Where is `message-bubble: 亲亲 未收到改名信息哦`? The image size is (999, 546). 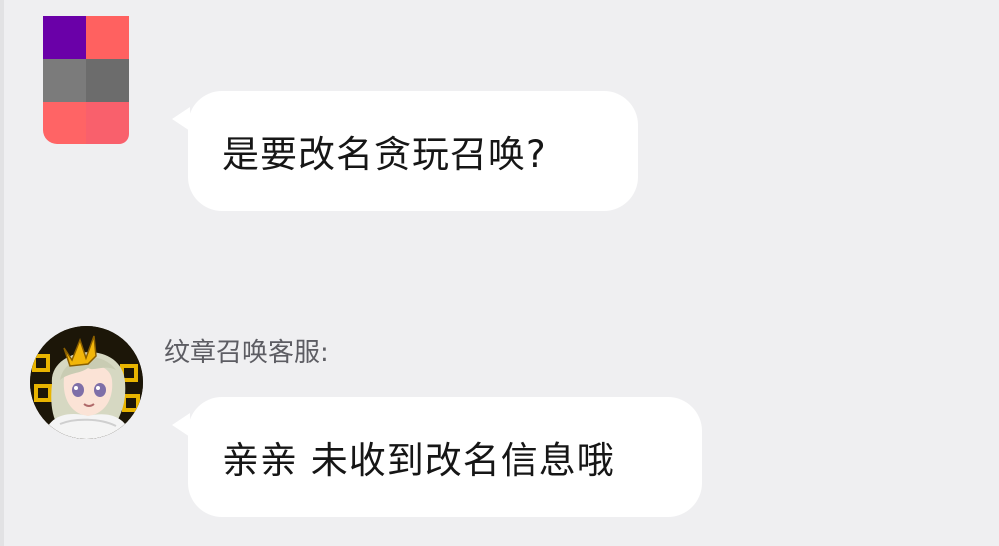
message-bubble: 亲亲 未收到改名信息哦 is located at coordinates (445, 457).